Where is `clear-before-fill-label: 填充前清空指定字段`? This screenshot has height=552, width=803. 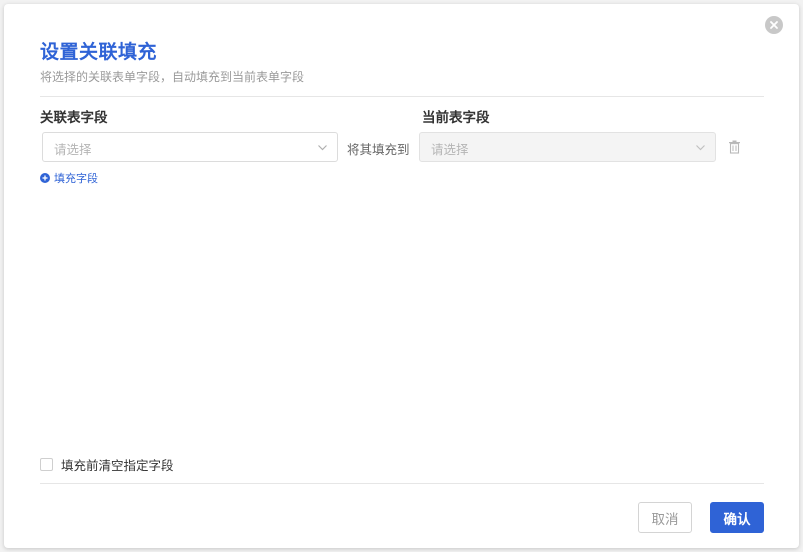
clear-before-fill-label: 填充前清空指定字段 is located at coordinates (117, 465).